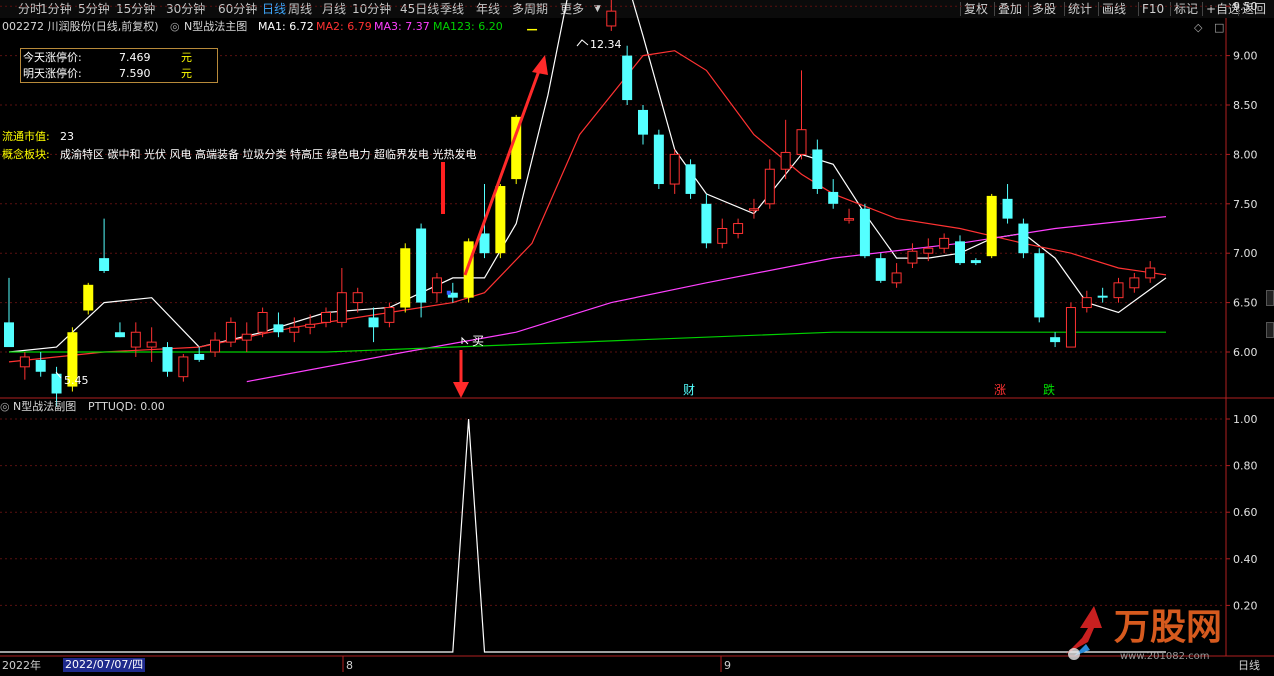 This screenshot has width=1274, height=676. I want to click on sub-indicator-toggle-icon: ◎, so click(5, 407).